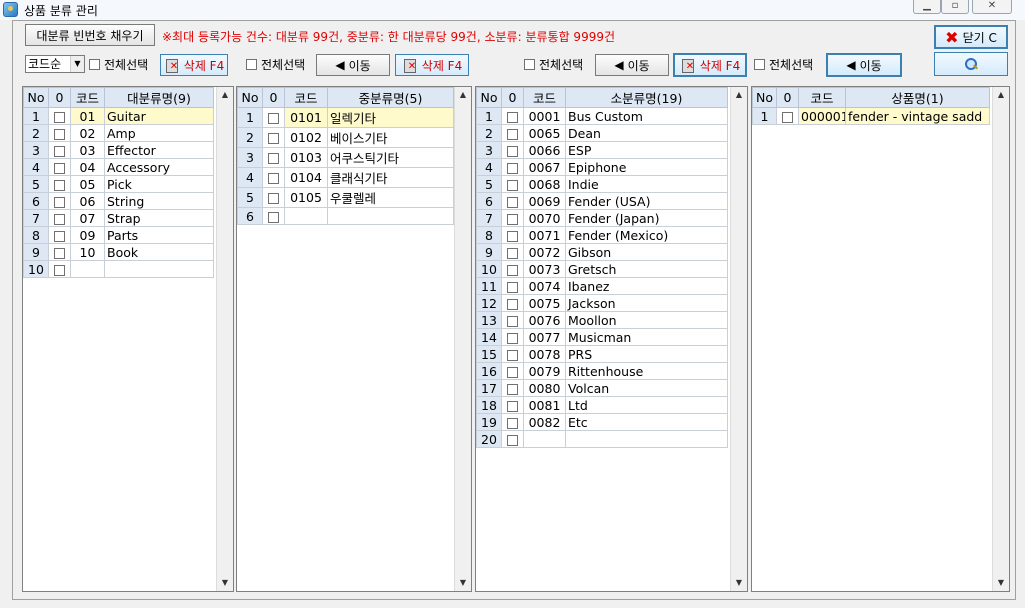  What do you see at coordinates (87, 201) in the screenshot?
I see `row-code: 06` at bounding box center [87, 201].